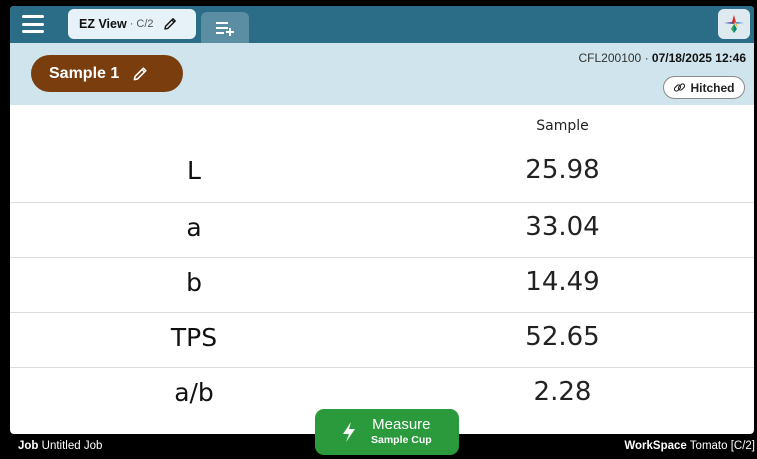 Image resolution: width=757 pixels, height=459 pixels. I want to click on row-value: 14.49, so click(562, 282).